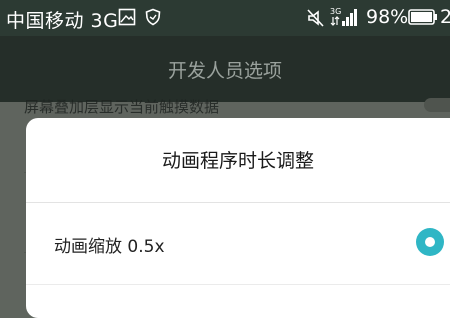 The width and height of the screenshot is (450, 318). I want to click on dialog-divider, so click(238, 202).